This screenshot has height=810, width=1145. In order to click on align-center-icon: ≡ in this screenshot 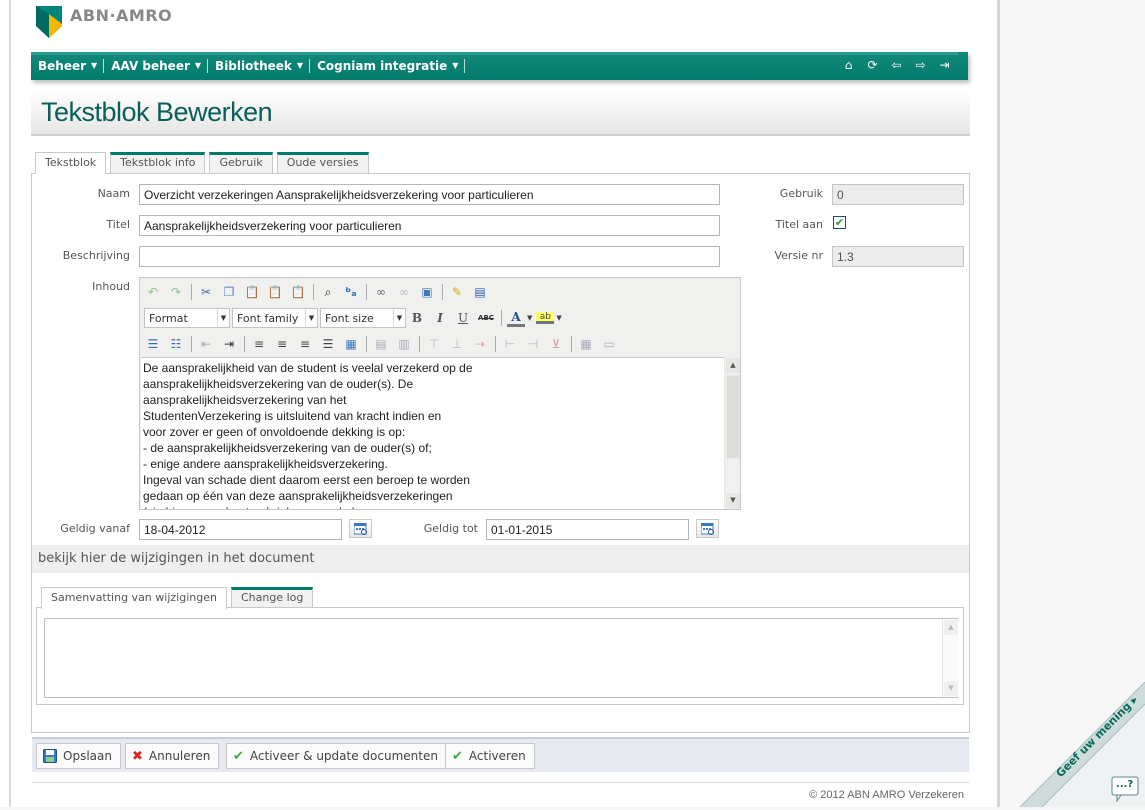, I will do `click(282, 344)`.